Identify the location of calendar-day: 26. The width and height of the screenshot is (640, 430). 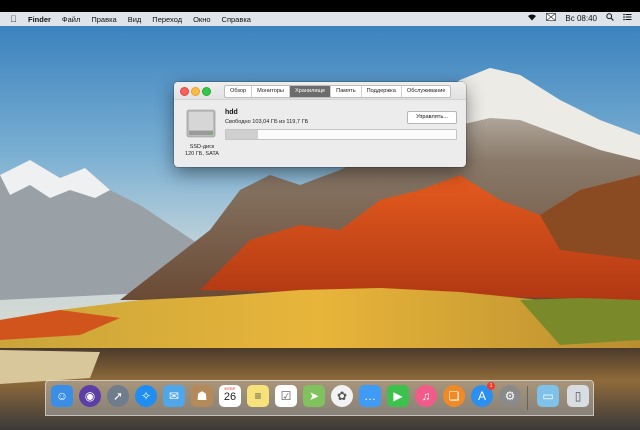
(230, 397).